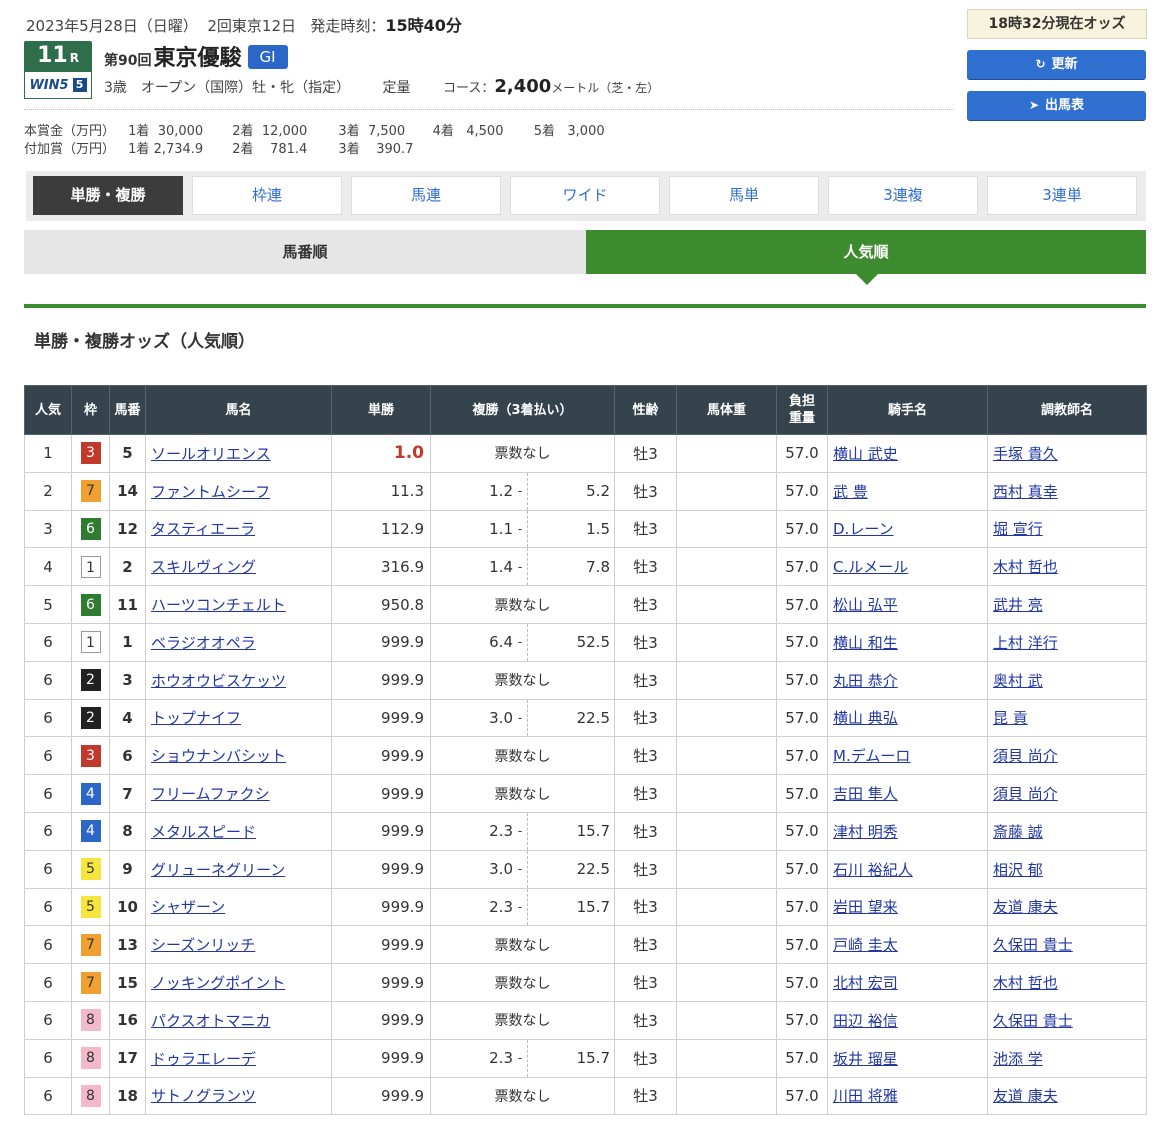  What do you see at coordinates (1018, 870) in the screenshot?
I see `trainer-link: 相沢 郁` at bounding box center [1018, 870].